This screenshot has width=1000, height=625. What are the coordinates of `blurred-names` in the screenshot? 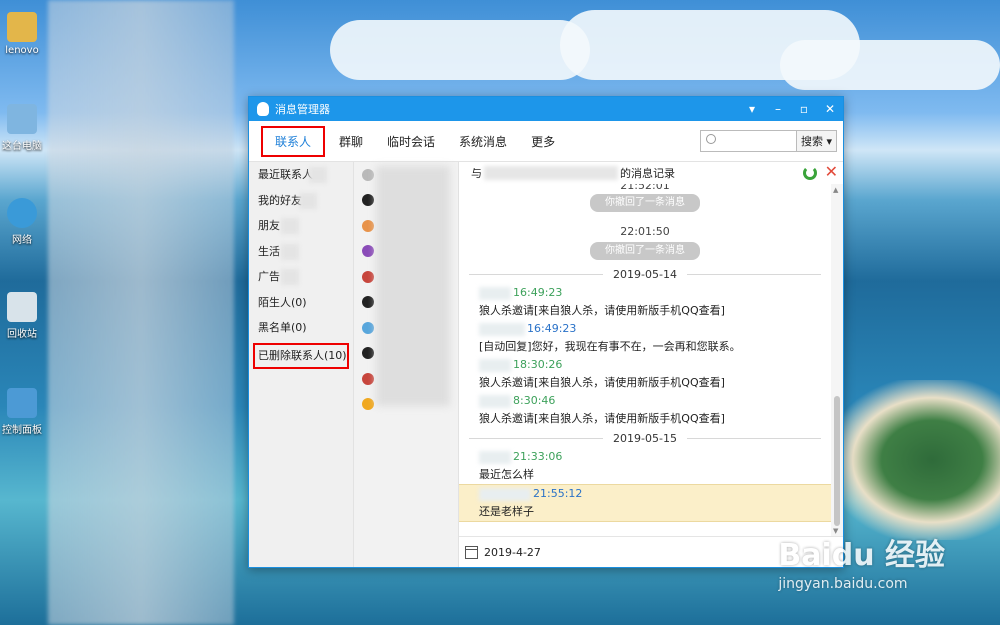 It's located at (413, 286).